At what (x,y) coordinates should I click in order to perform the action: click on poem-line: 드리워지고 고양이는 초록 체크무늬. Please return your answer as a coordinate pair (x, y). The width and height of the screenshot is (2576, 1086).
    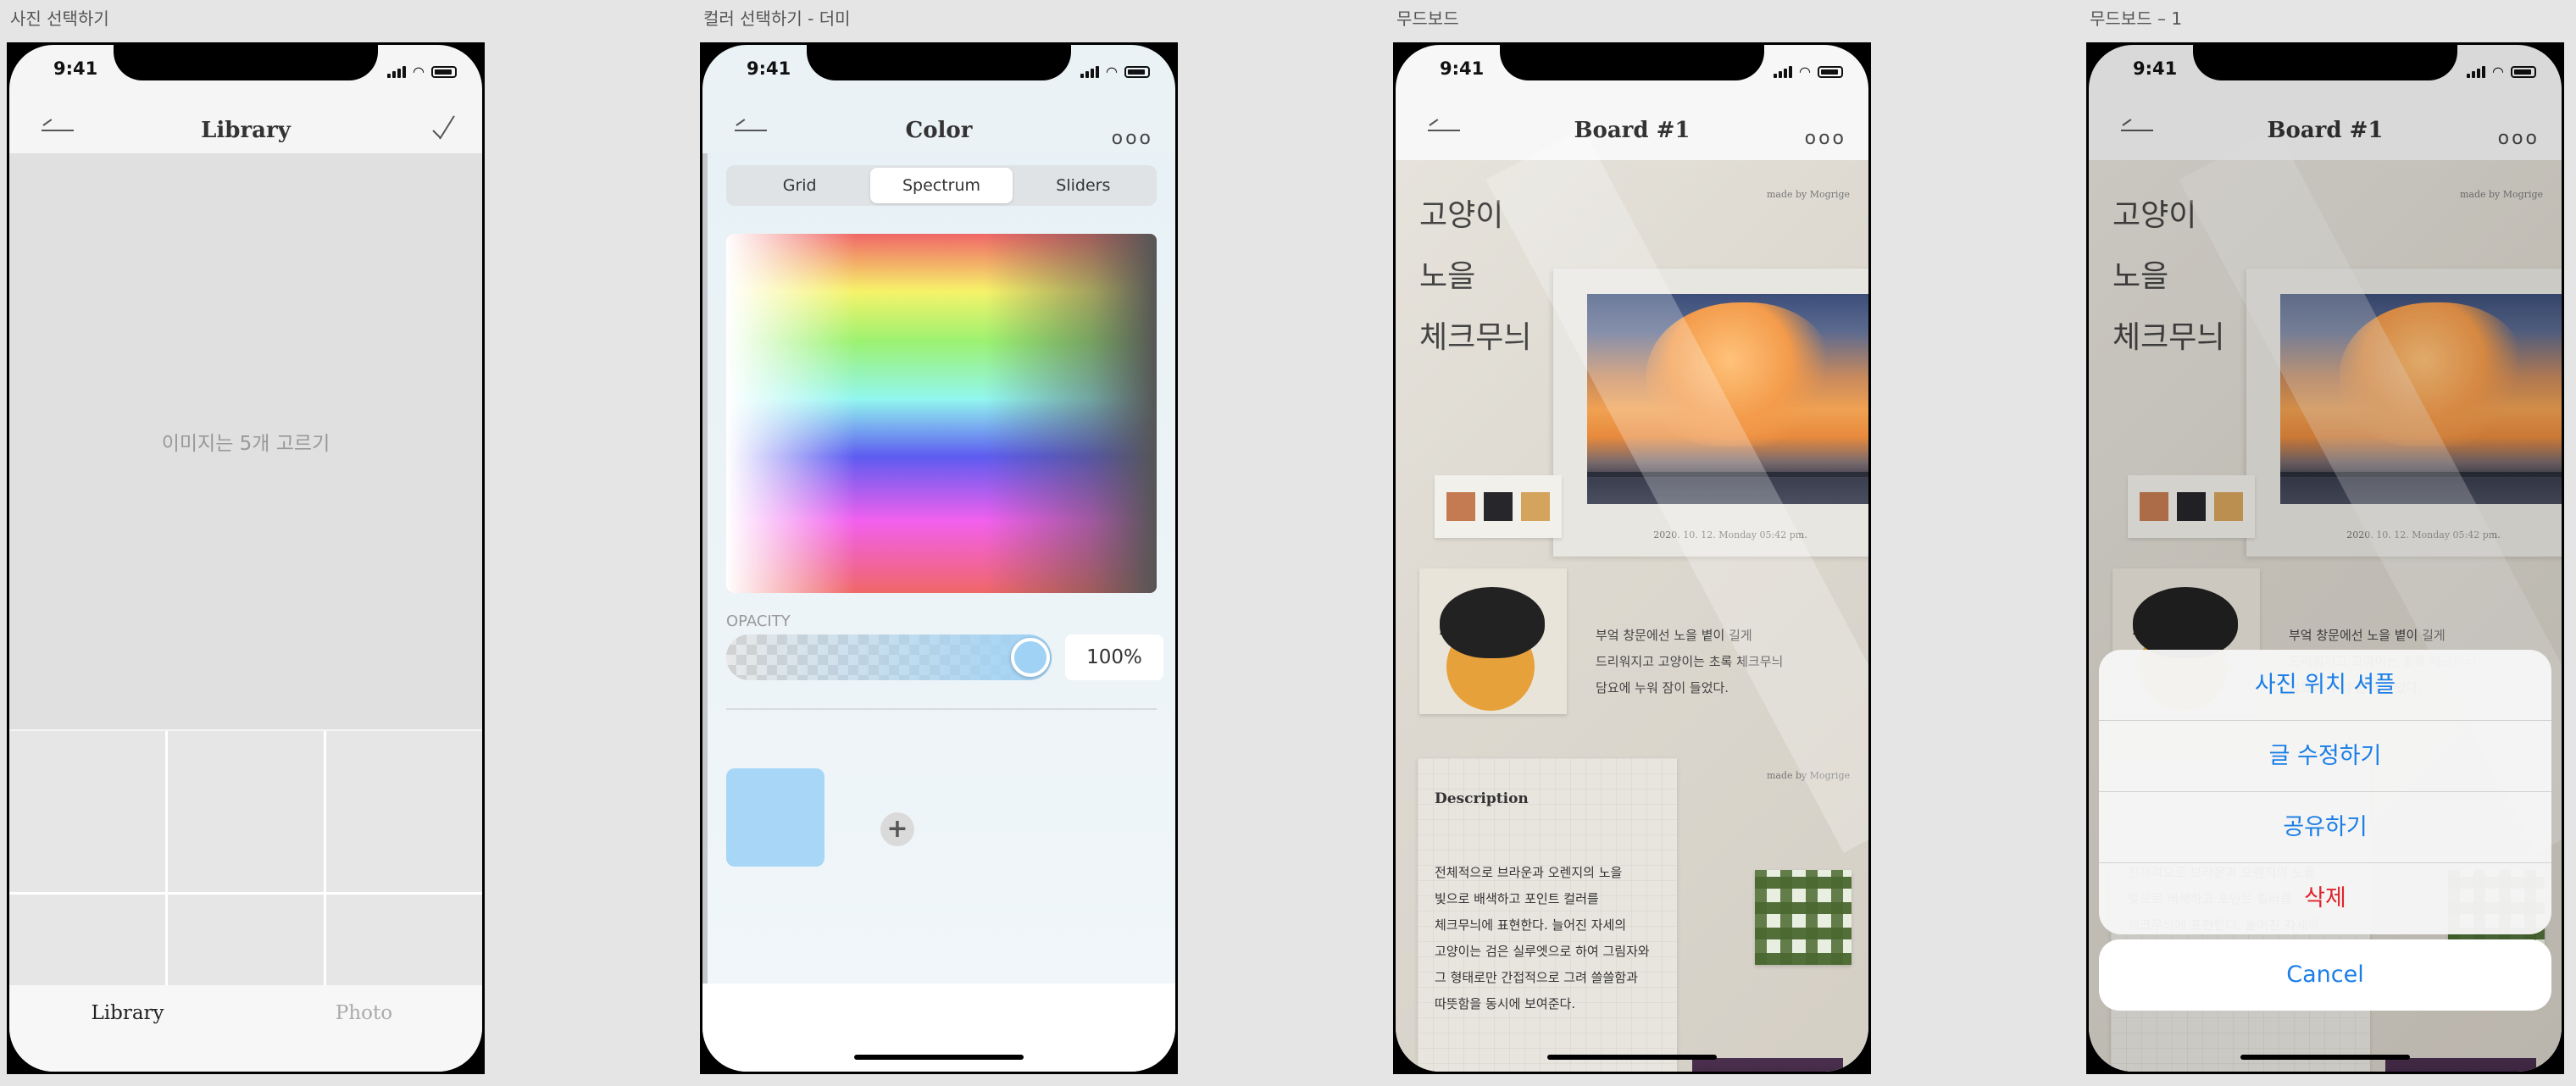
    Looking at the image, I should click on (1690, 661).